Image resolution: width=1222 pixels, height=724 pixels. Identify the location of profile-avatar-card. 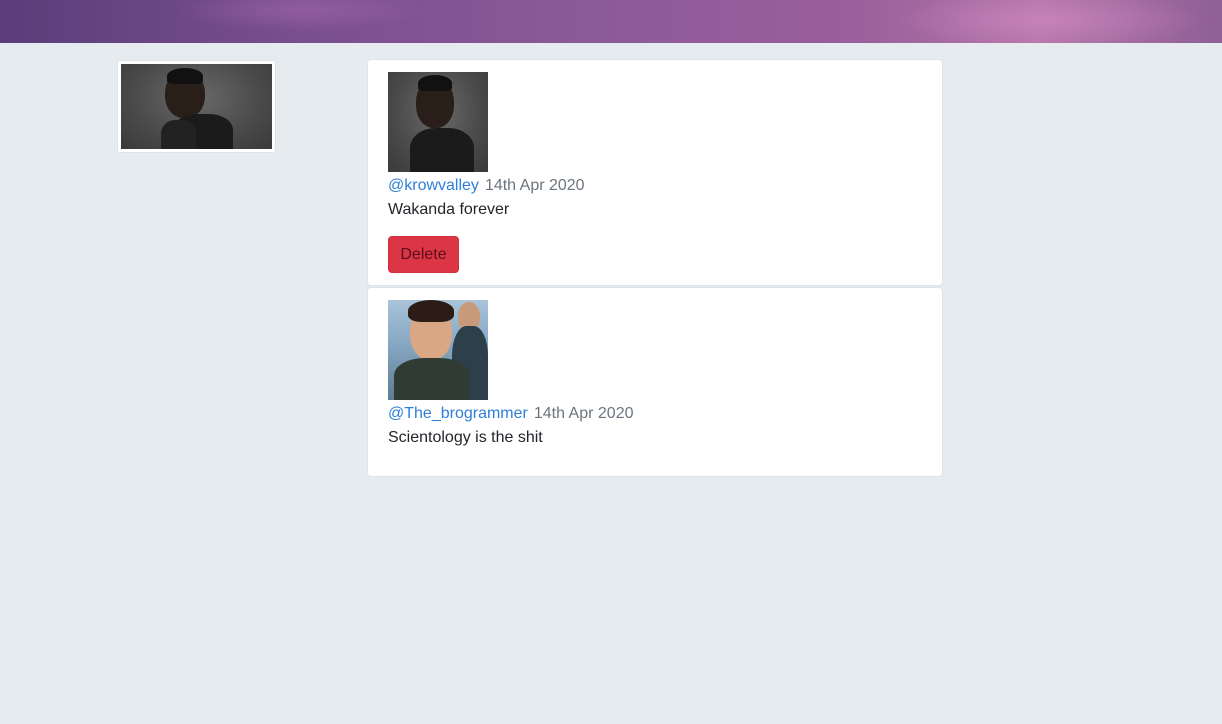
(196, 106).